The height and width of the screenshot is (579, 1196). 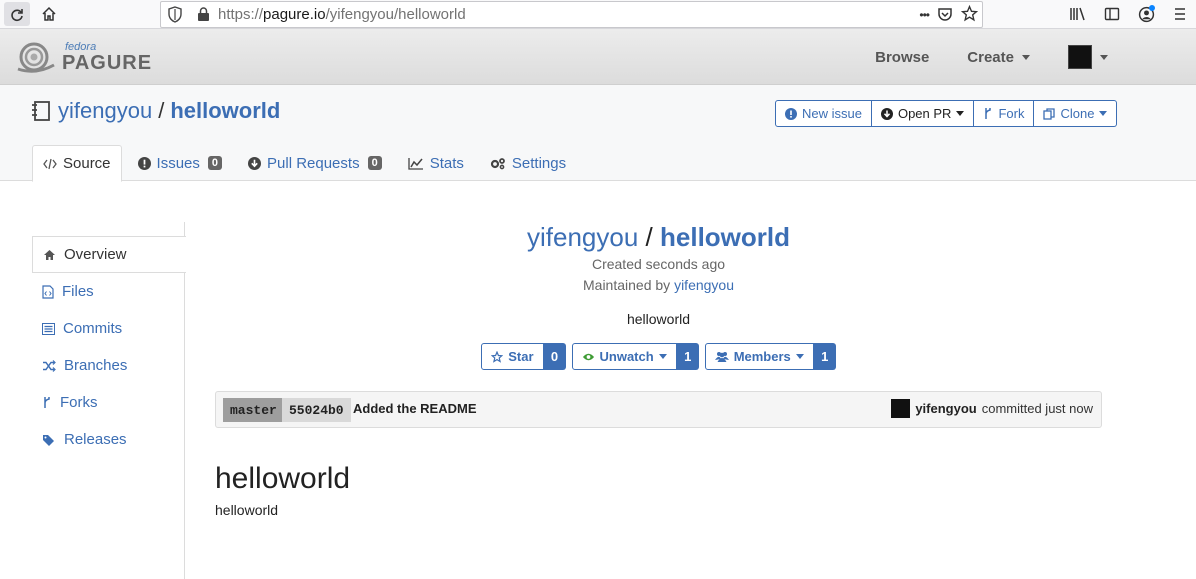 I want to click on sidebar-item-label: Commits, so click(x=93, y=328).